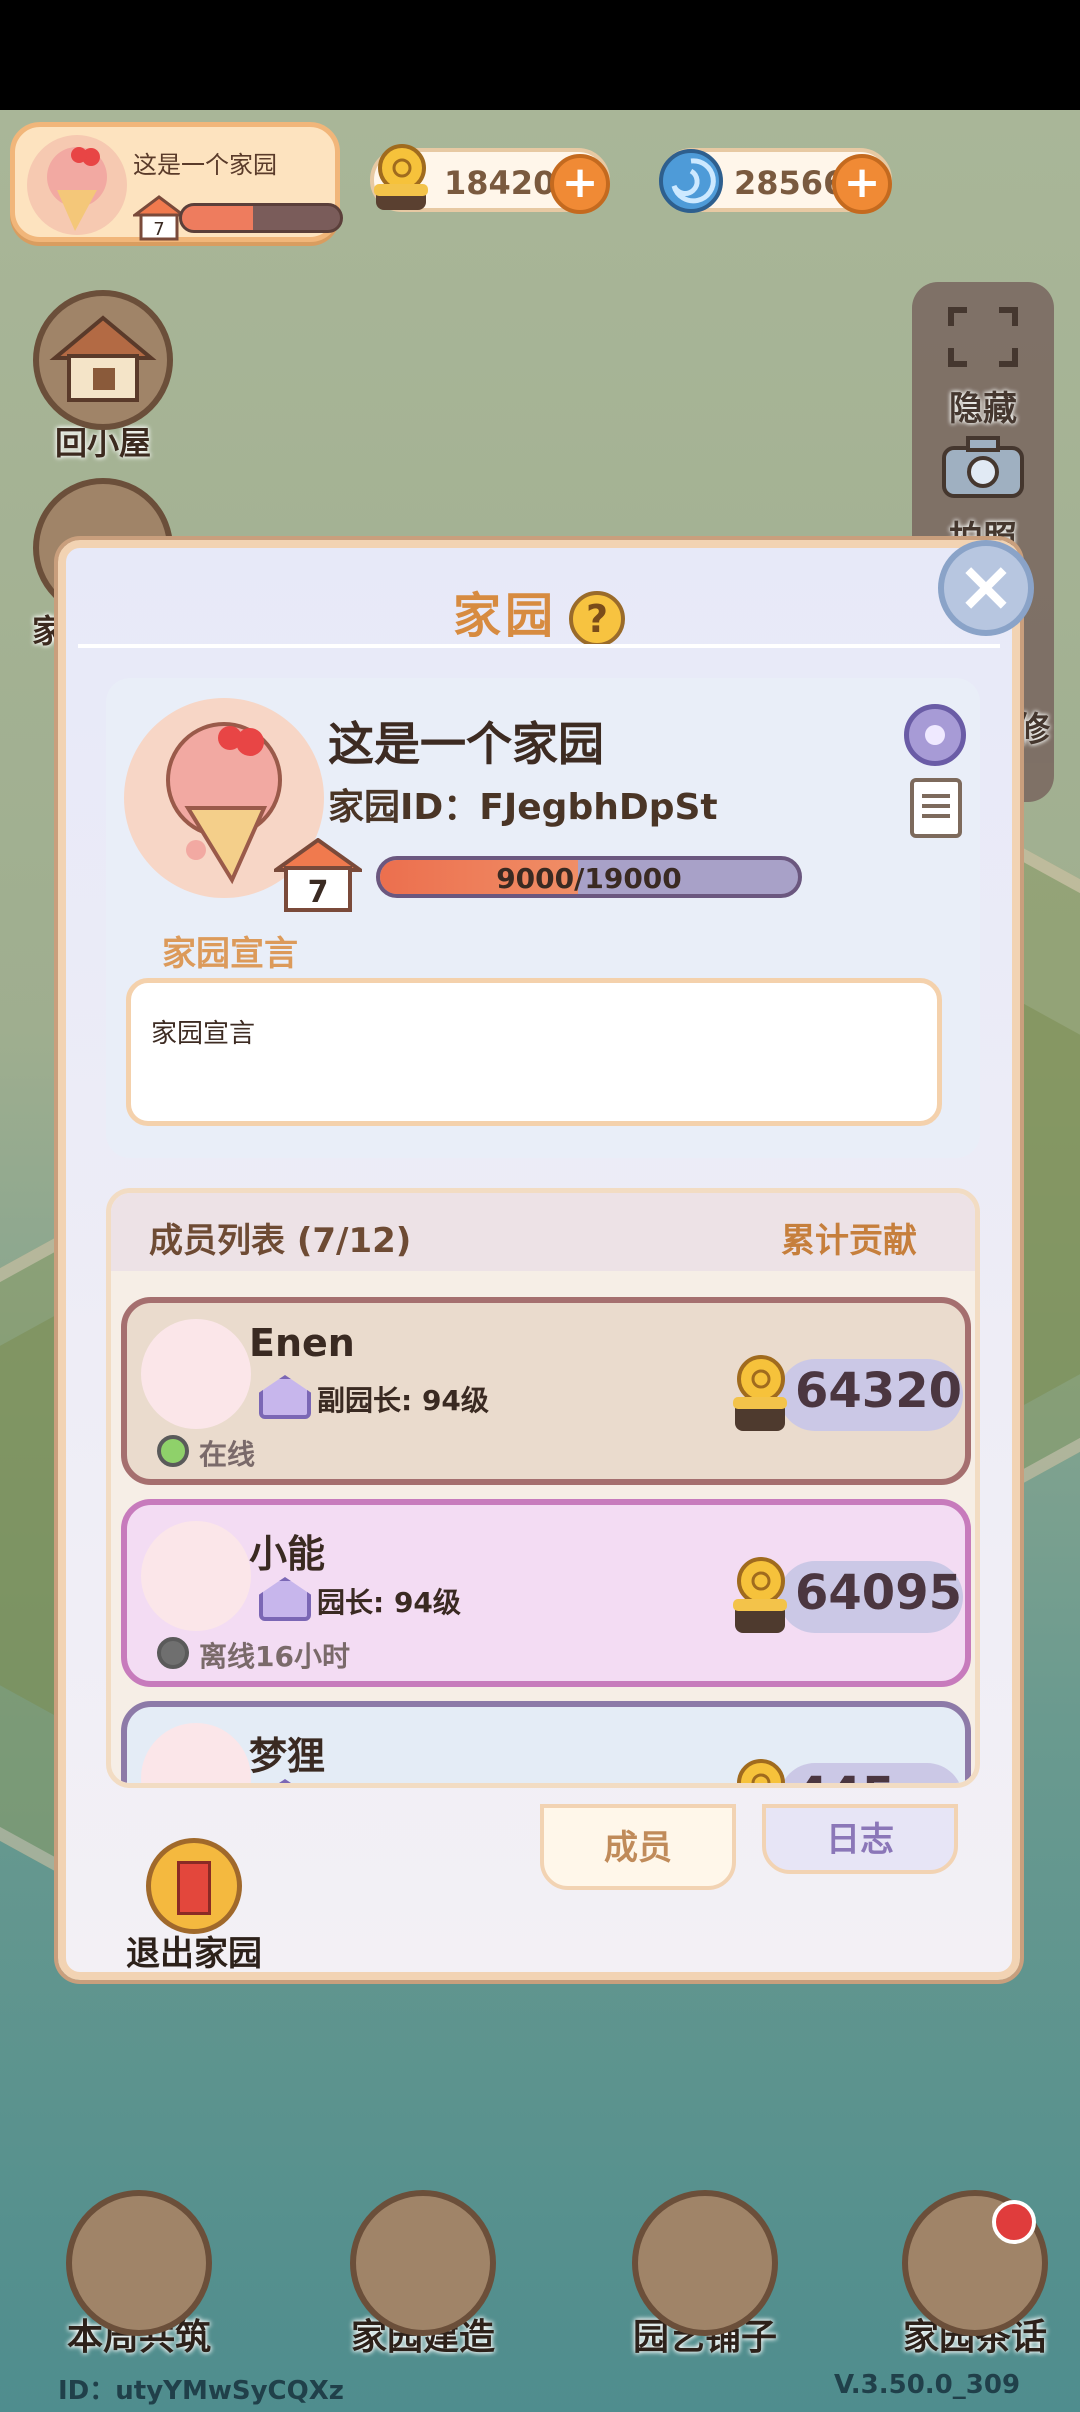 The image size is (1080, 2412). What do you see at coordinates (534, 1052) in the screenshot?
I see `declaration-box: 家园宣言` at bounding box center [534, 1052].